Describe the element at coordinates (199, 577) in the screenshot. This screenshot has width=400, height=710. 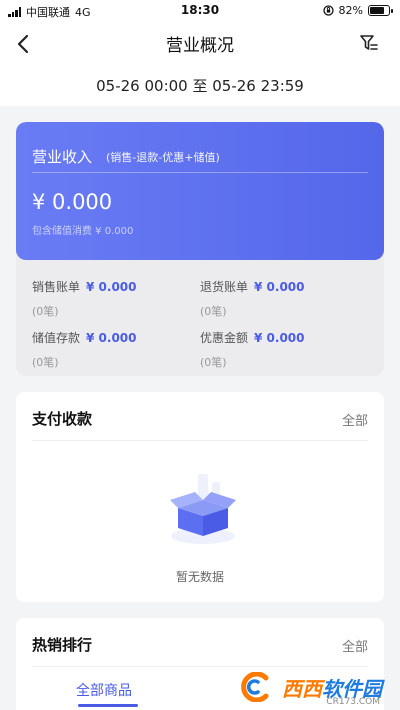
I see `empty-state-text: 暂无数据` at that location.